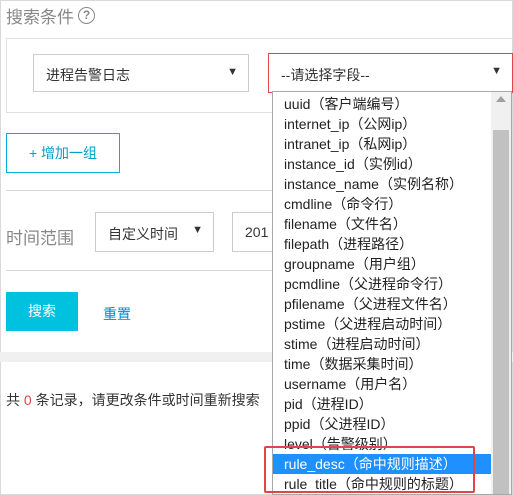 The width and height of the screenshot is (513, 495). I want to click on dropdown-scrollbar, so click(501, 293).